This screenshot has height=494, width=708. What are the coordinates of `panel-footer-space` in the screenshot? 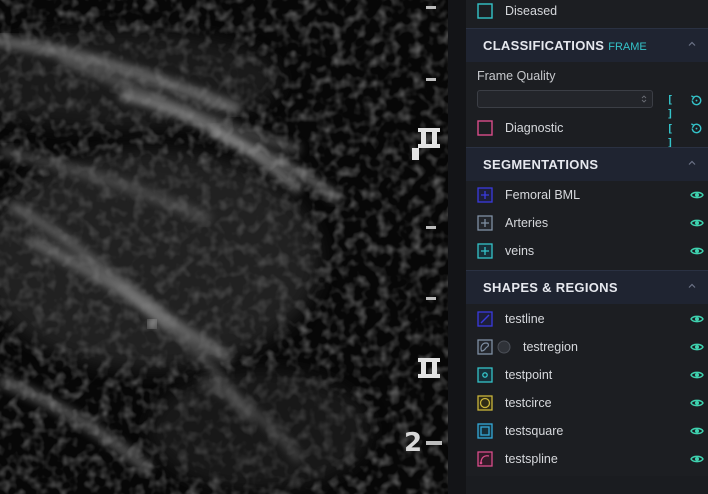 It's located at (587, 485).